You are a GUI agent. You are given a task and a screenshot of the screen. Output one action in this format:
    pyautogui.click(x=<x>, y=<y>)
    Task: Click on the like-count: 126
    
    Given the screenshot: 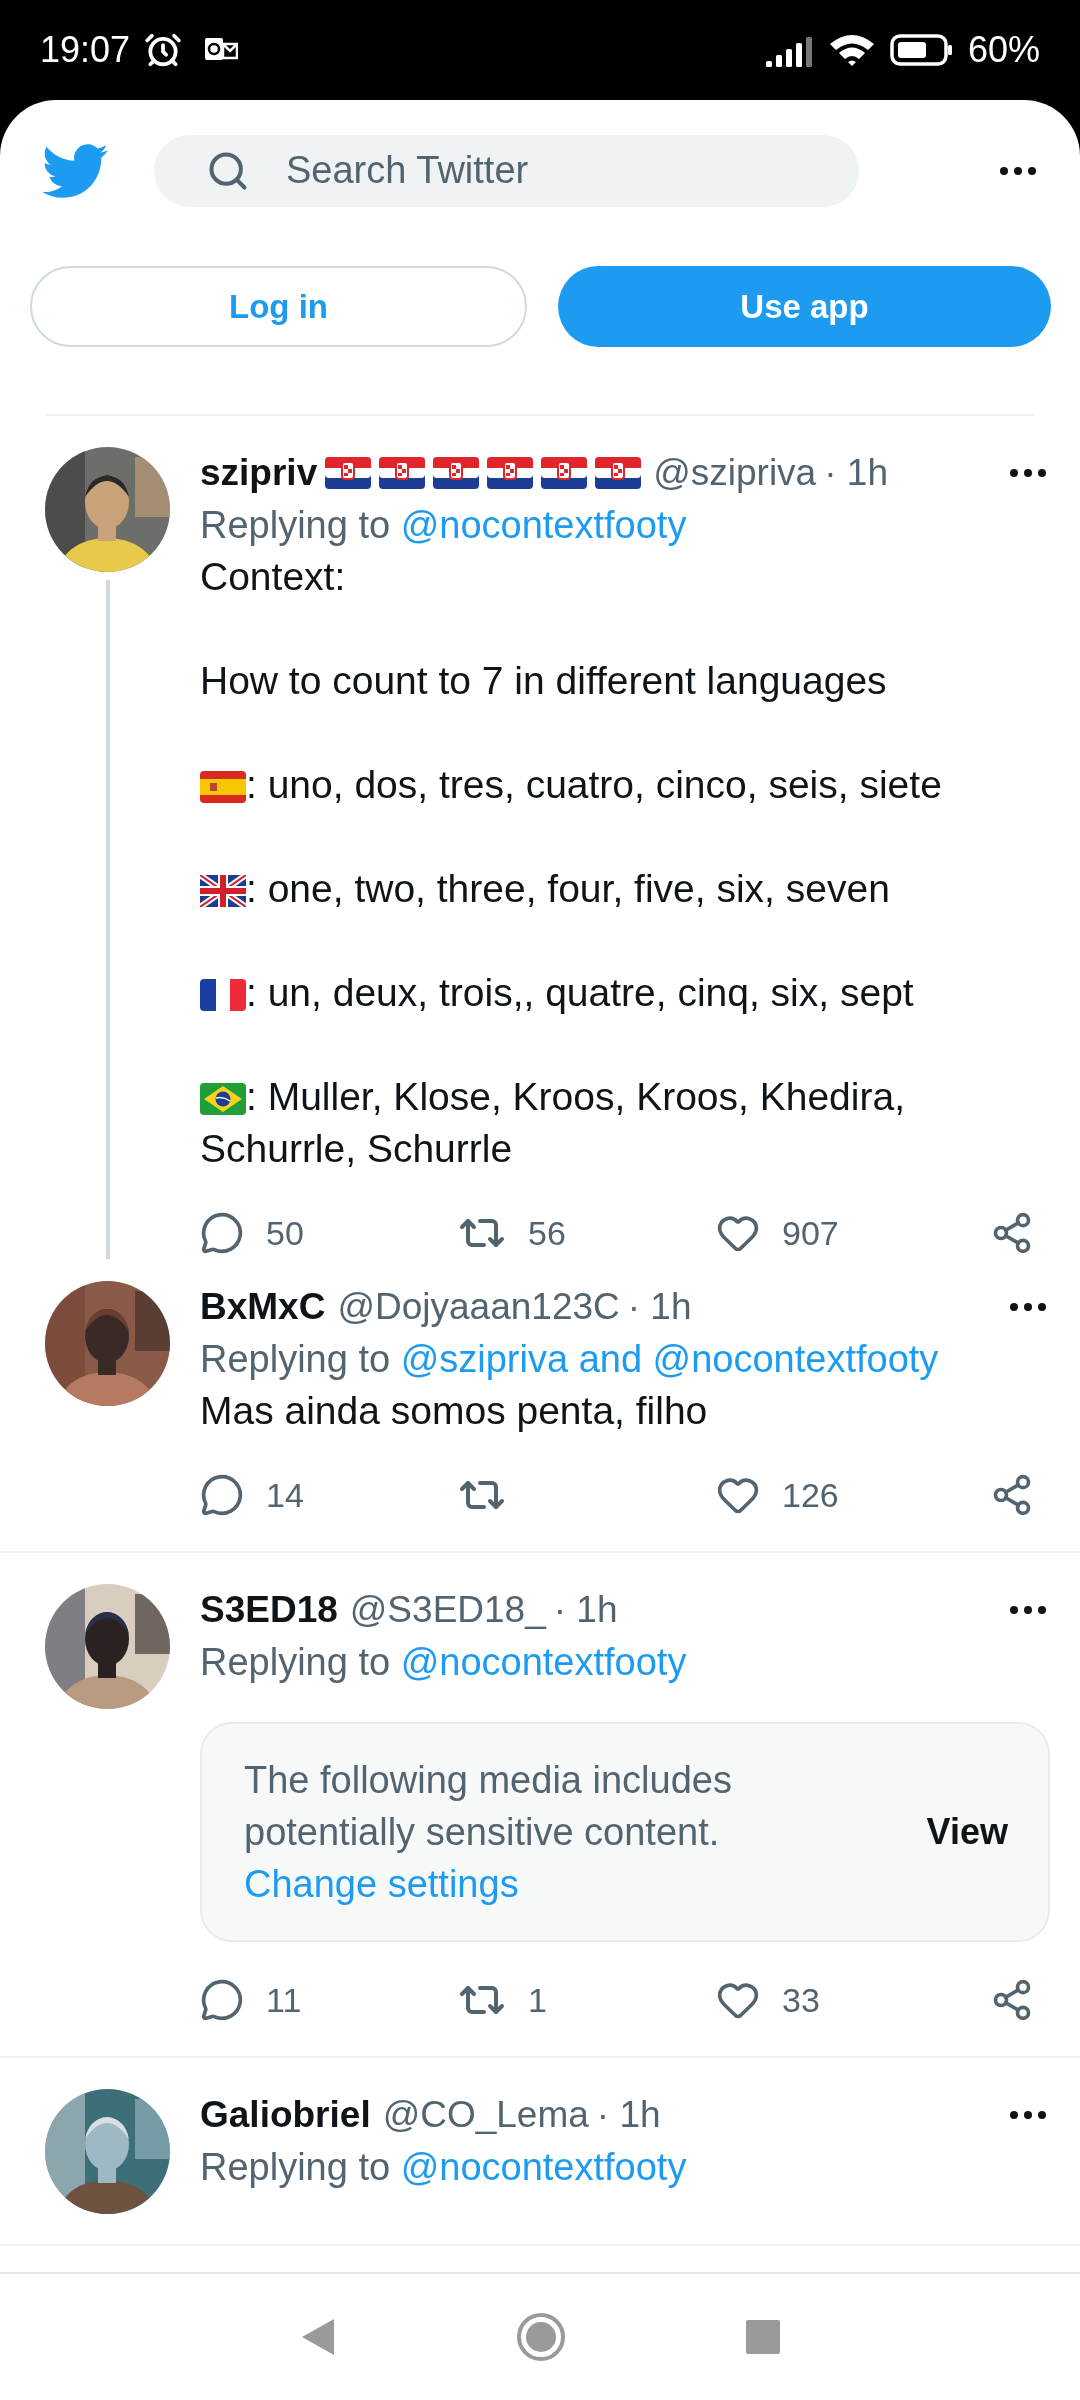 What is the action you would take?
    pyautogui.click(x=810, y=1495)
    